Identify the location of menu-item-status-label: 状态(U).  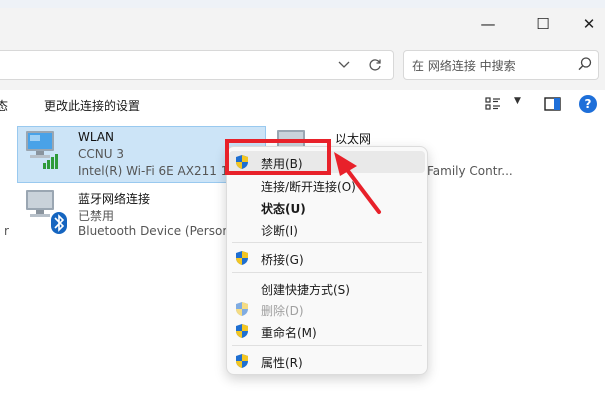
(283, 209).